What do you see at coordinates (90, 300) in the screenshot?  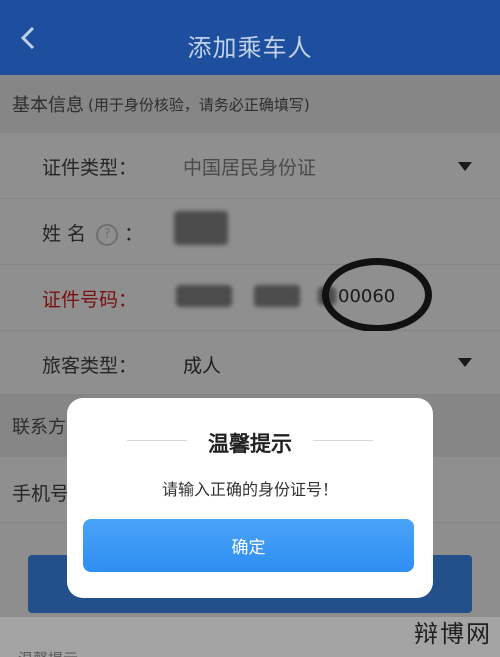 I see `id-number-label: 证件号码：` at bounding box center [90, 300].